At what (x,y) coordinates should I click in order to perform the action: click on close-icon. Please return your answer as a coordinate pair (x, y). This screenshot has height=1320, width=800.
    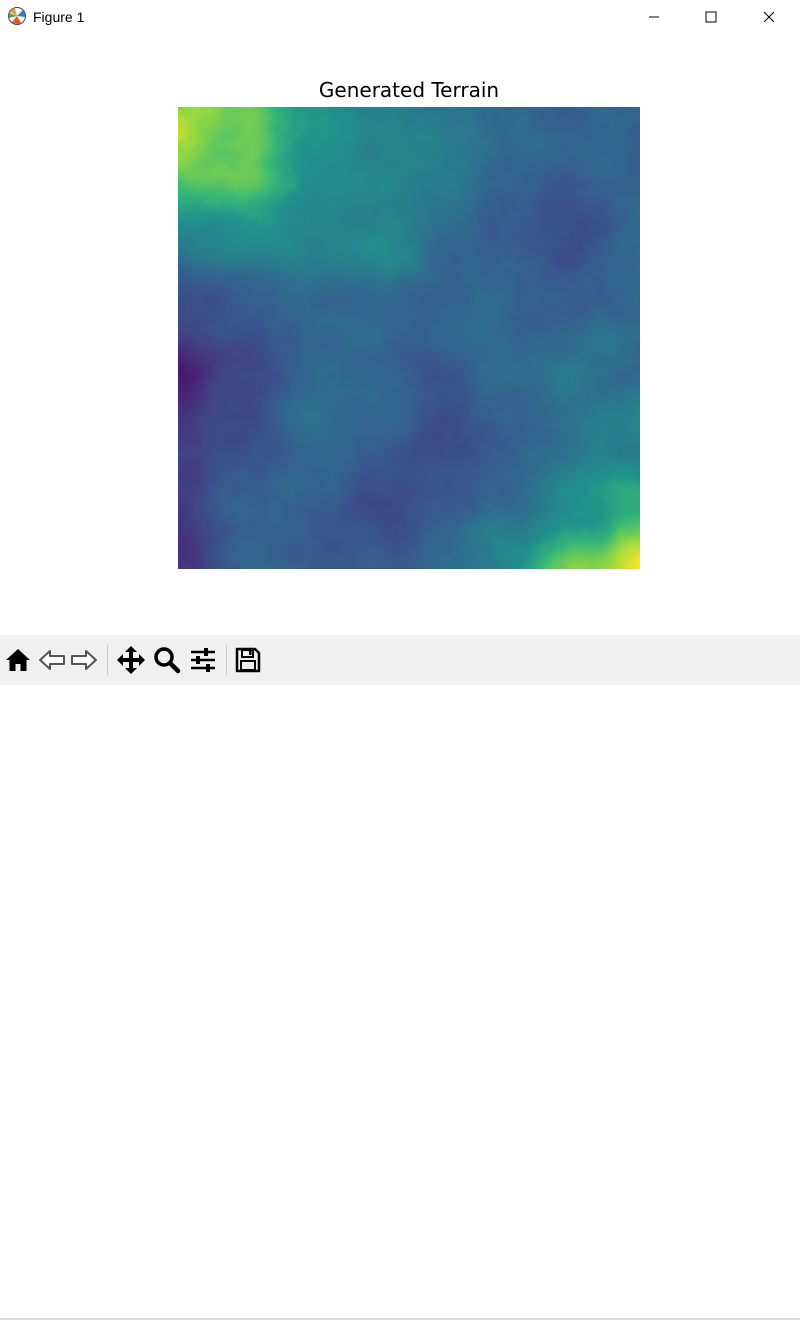
    Looking at the image, I should click on (769, 16).